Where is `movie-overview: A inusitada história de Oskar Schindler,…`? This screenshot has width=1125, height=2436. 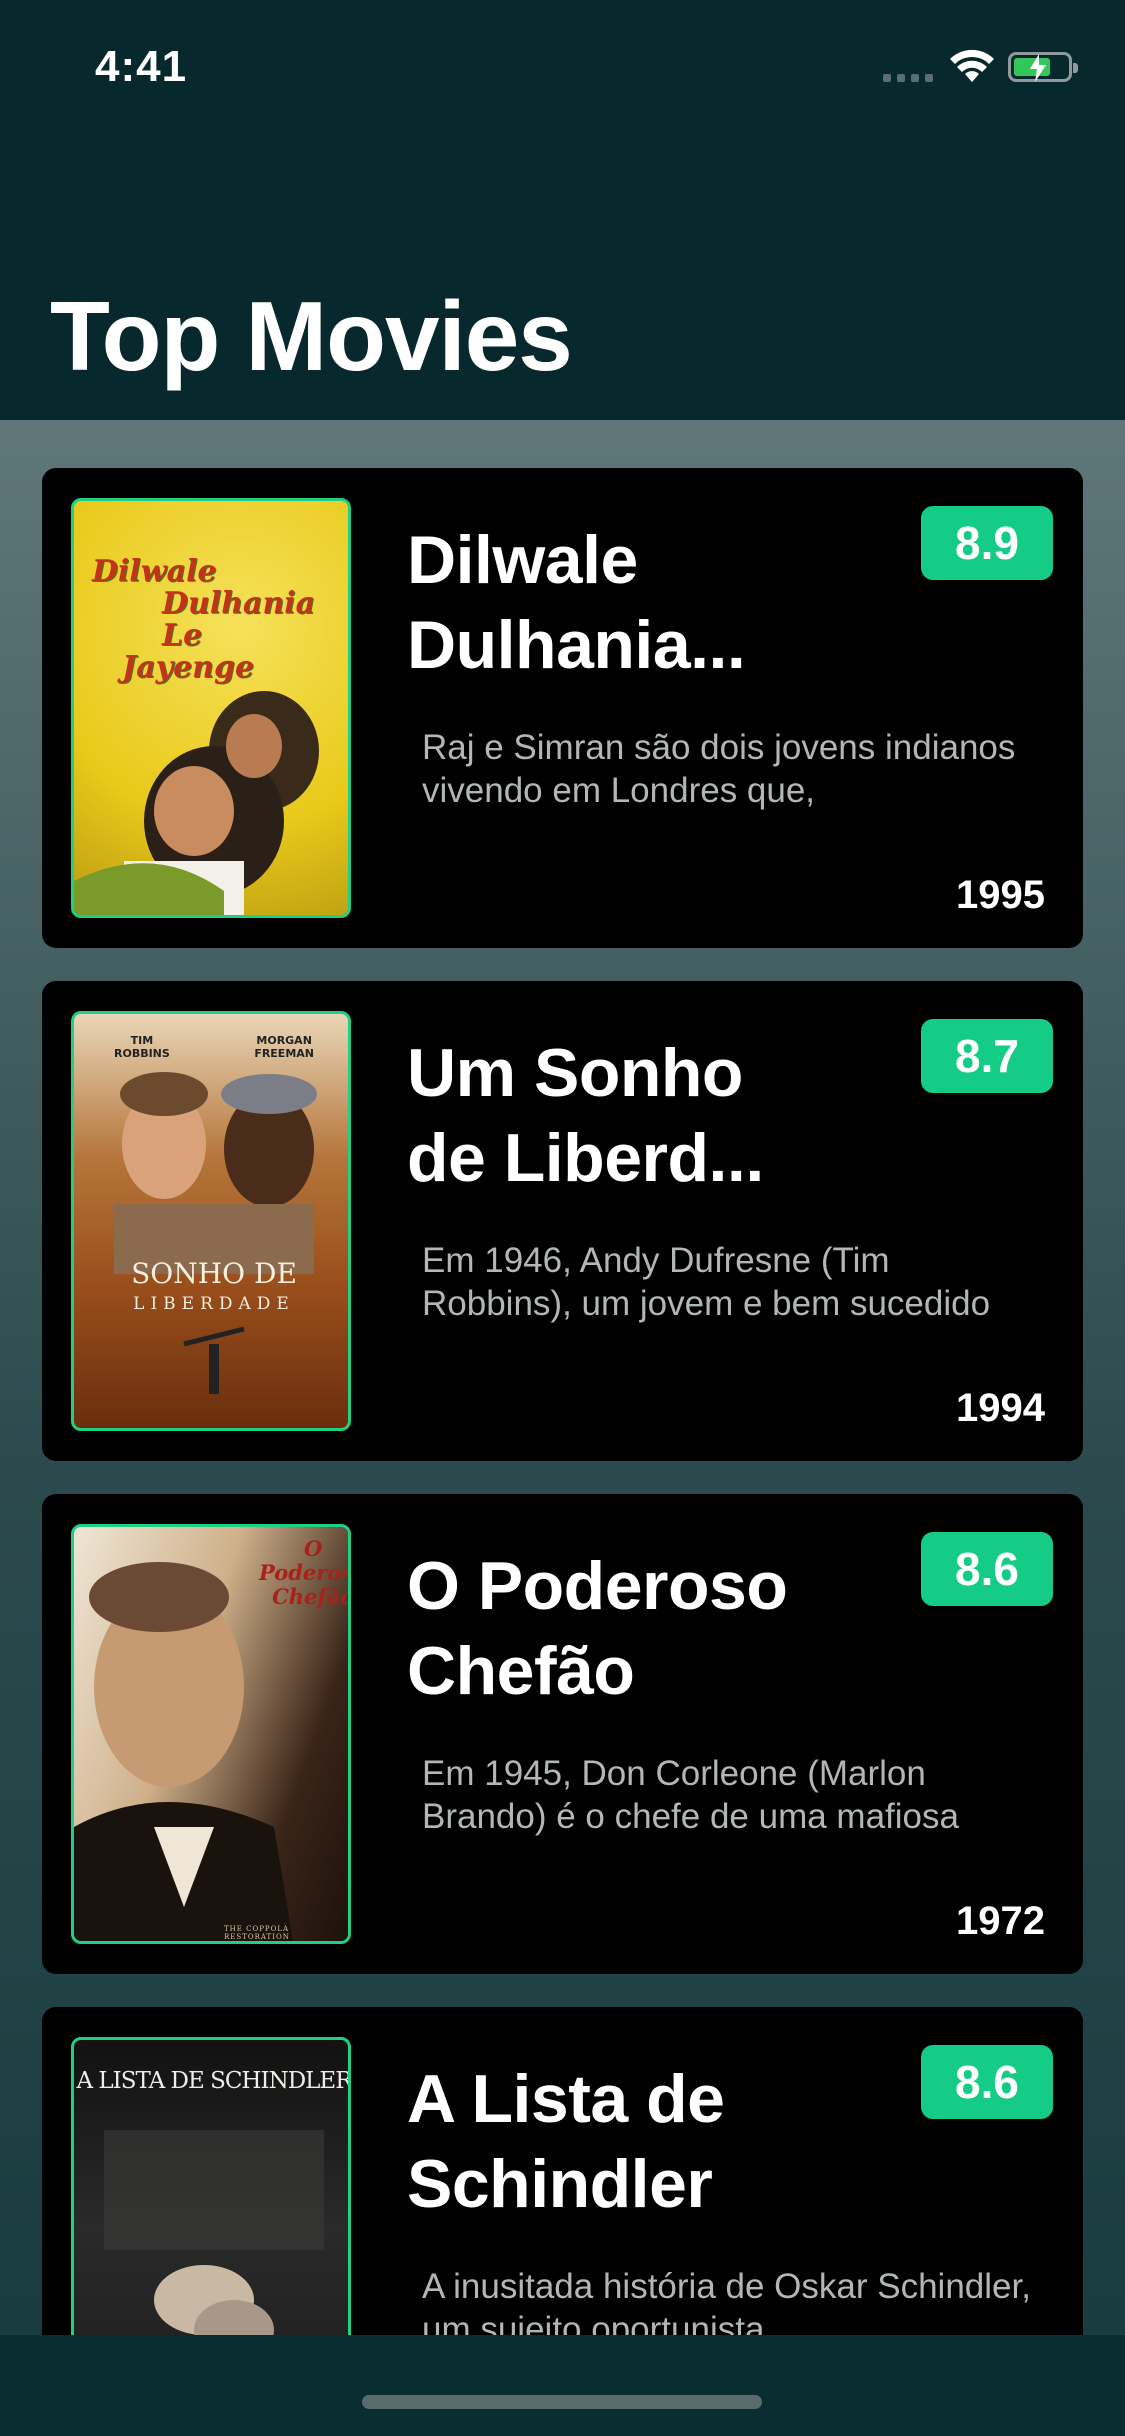 movie-overview: A inusitada história de Oskar Schindler,… is located at coordinates (726, 2301).